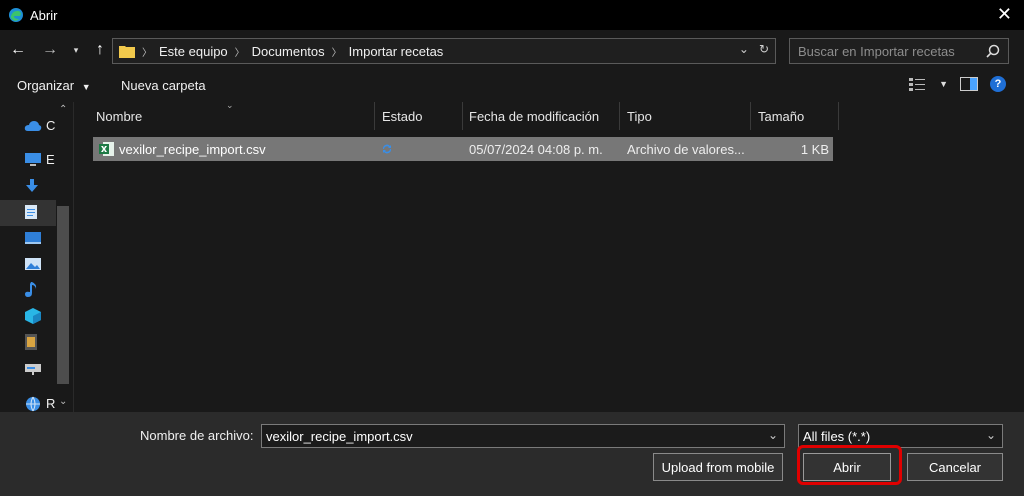 The height and width of the screenshot is (496, 1024). I want to click on new-folder-button: Nueva carpeta, so click(163, 85).